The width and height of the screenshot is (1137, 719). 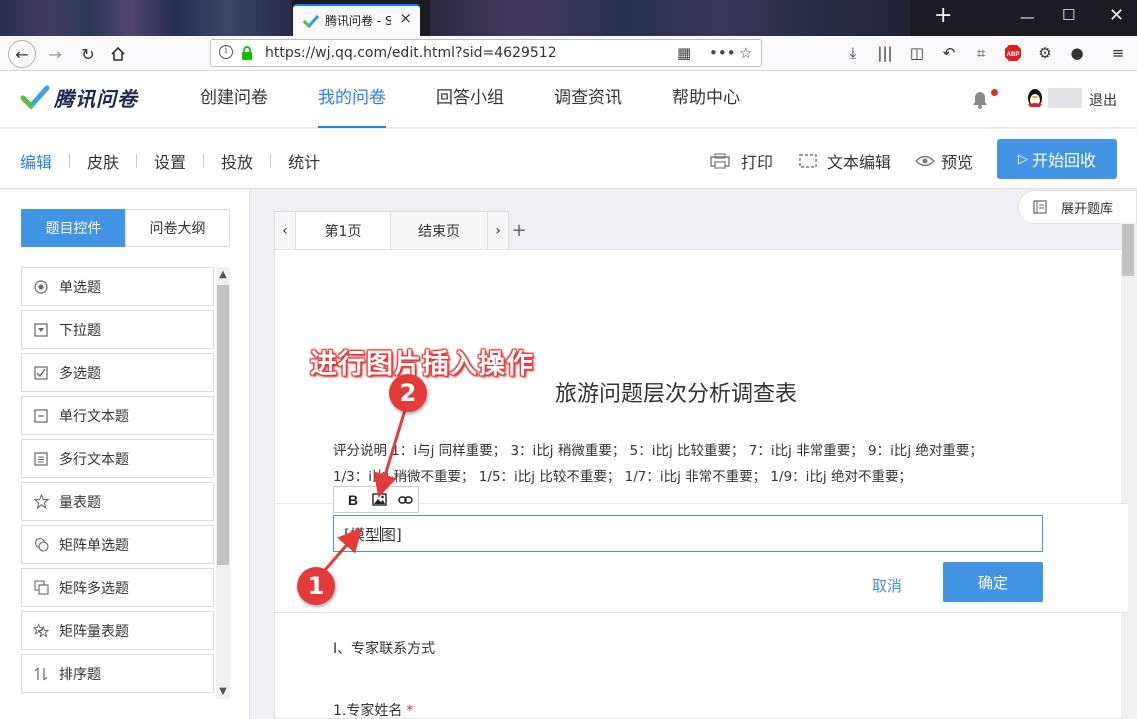 What do you see at coordinates (588, 99) in the screenshot?
I see `nav-survey-news: 调查资讯` at bounding box center [588, 99].